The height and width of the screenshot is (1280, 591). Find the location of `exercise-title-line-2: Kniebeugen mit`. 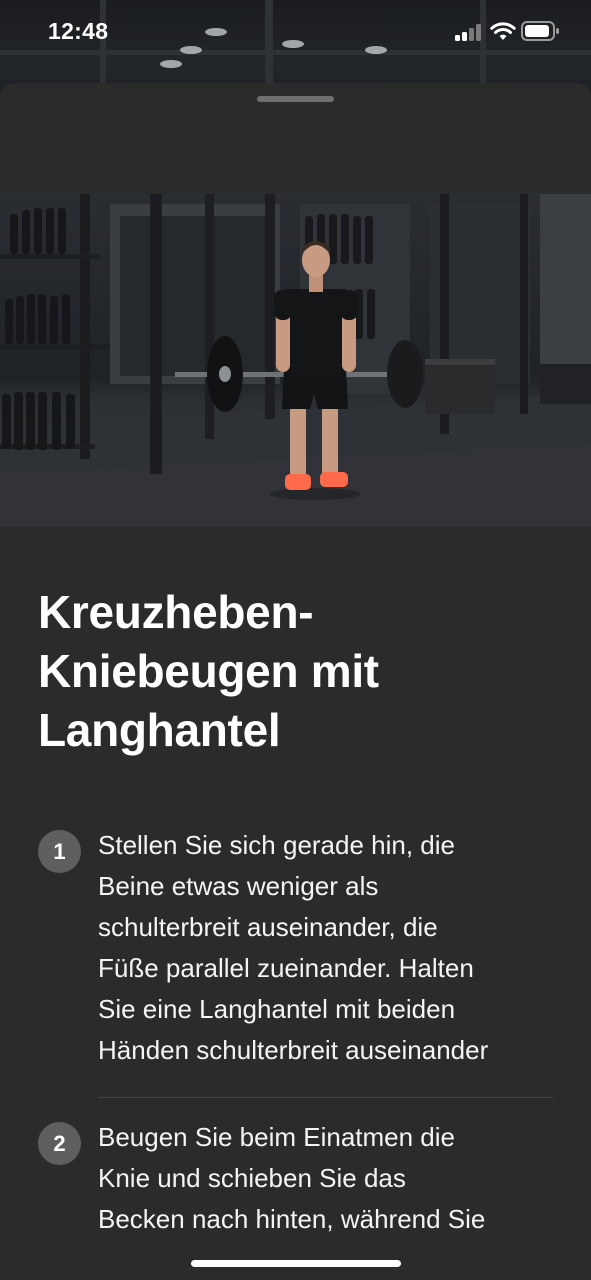

exercise-title-line-2: Kniebeugen mit is located at coordinates (208, 671).